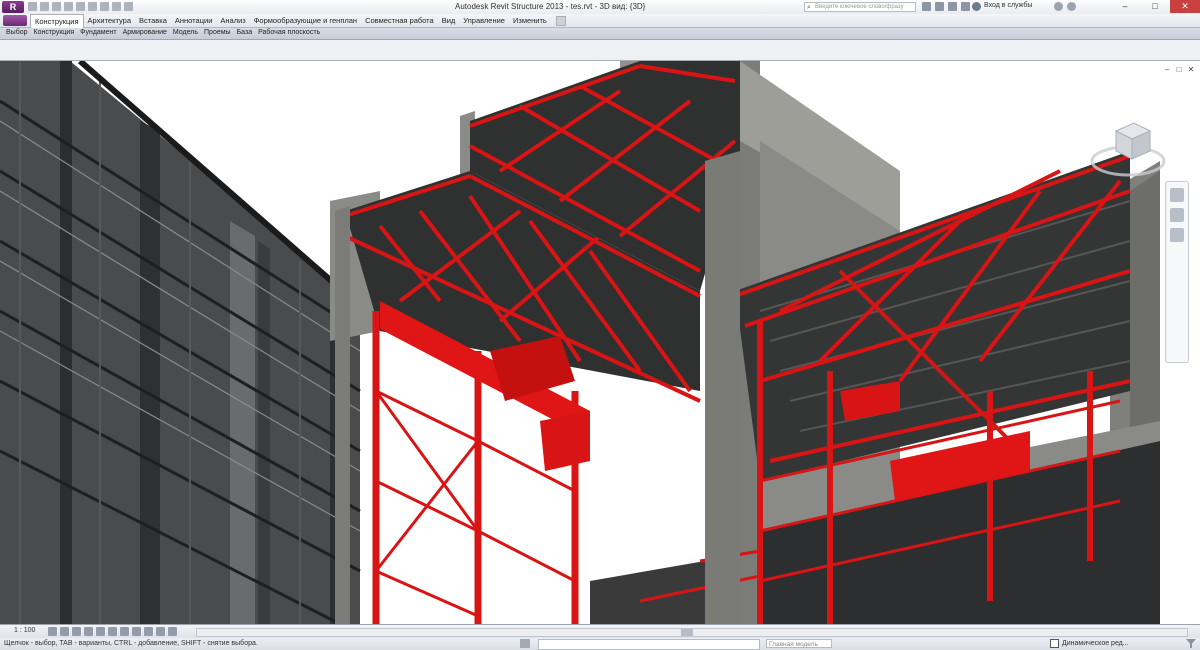 The height and width of the screenshot is (650, 1200). I want to click on navigation-bar, so click(1177, 272).